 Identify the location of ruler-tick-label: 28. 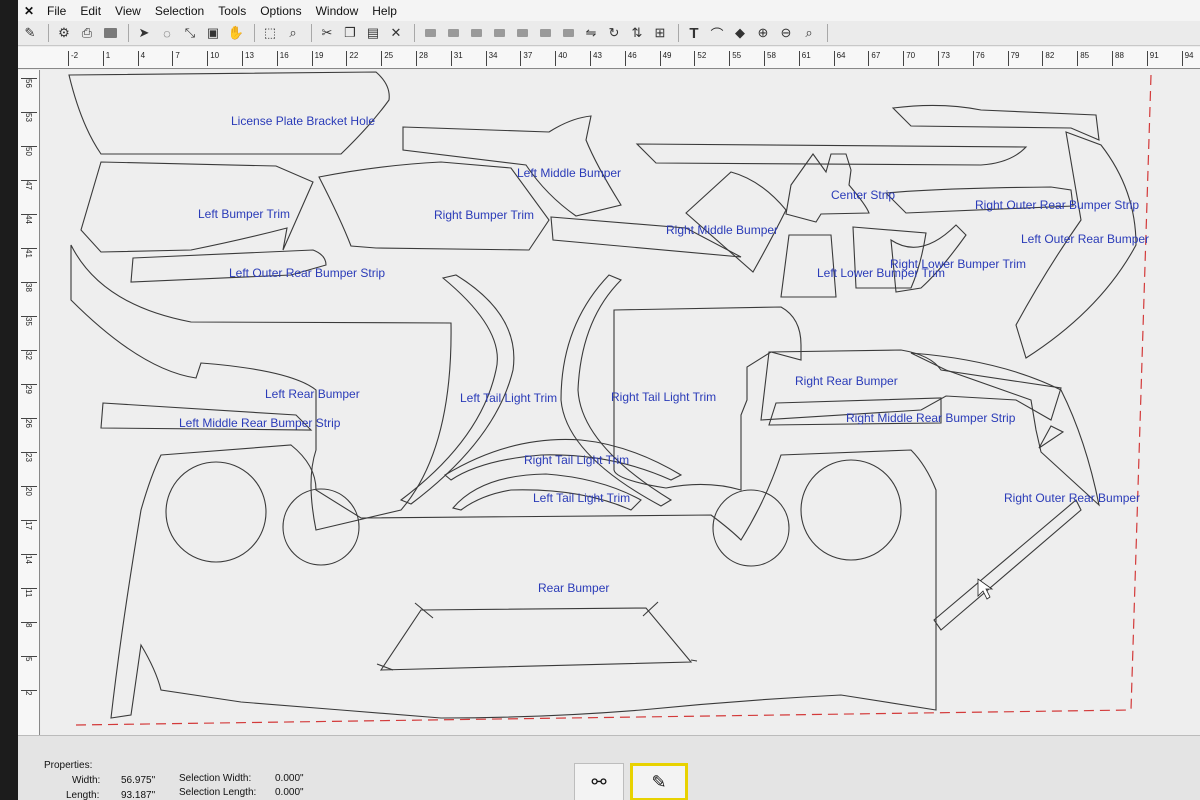
(422, 58).